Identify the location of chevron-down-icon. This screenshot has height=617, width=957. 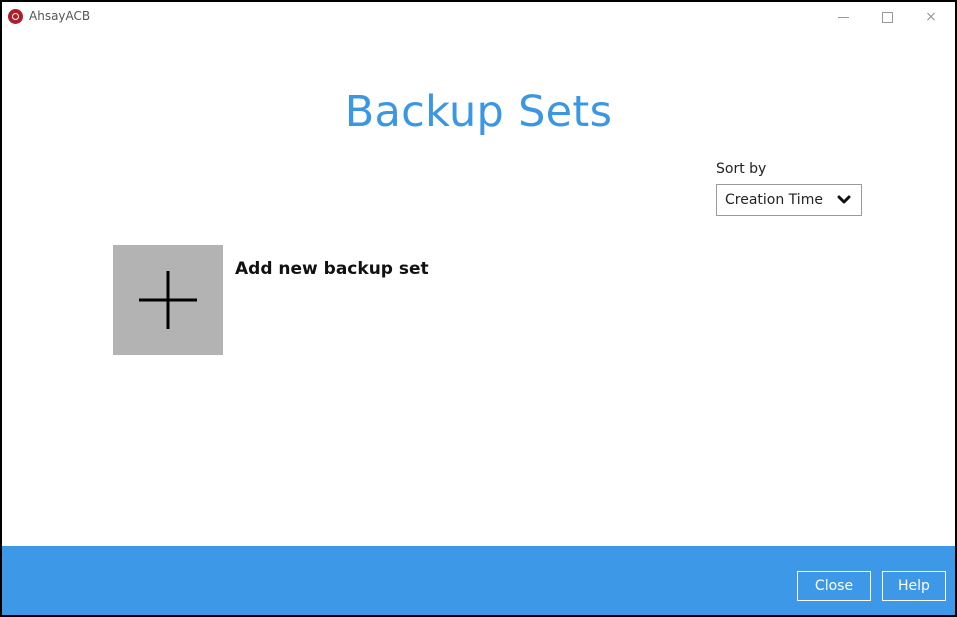
(844, 199).